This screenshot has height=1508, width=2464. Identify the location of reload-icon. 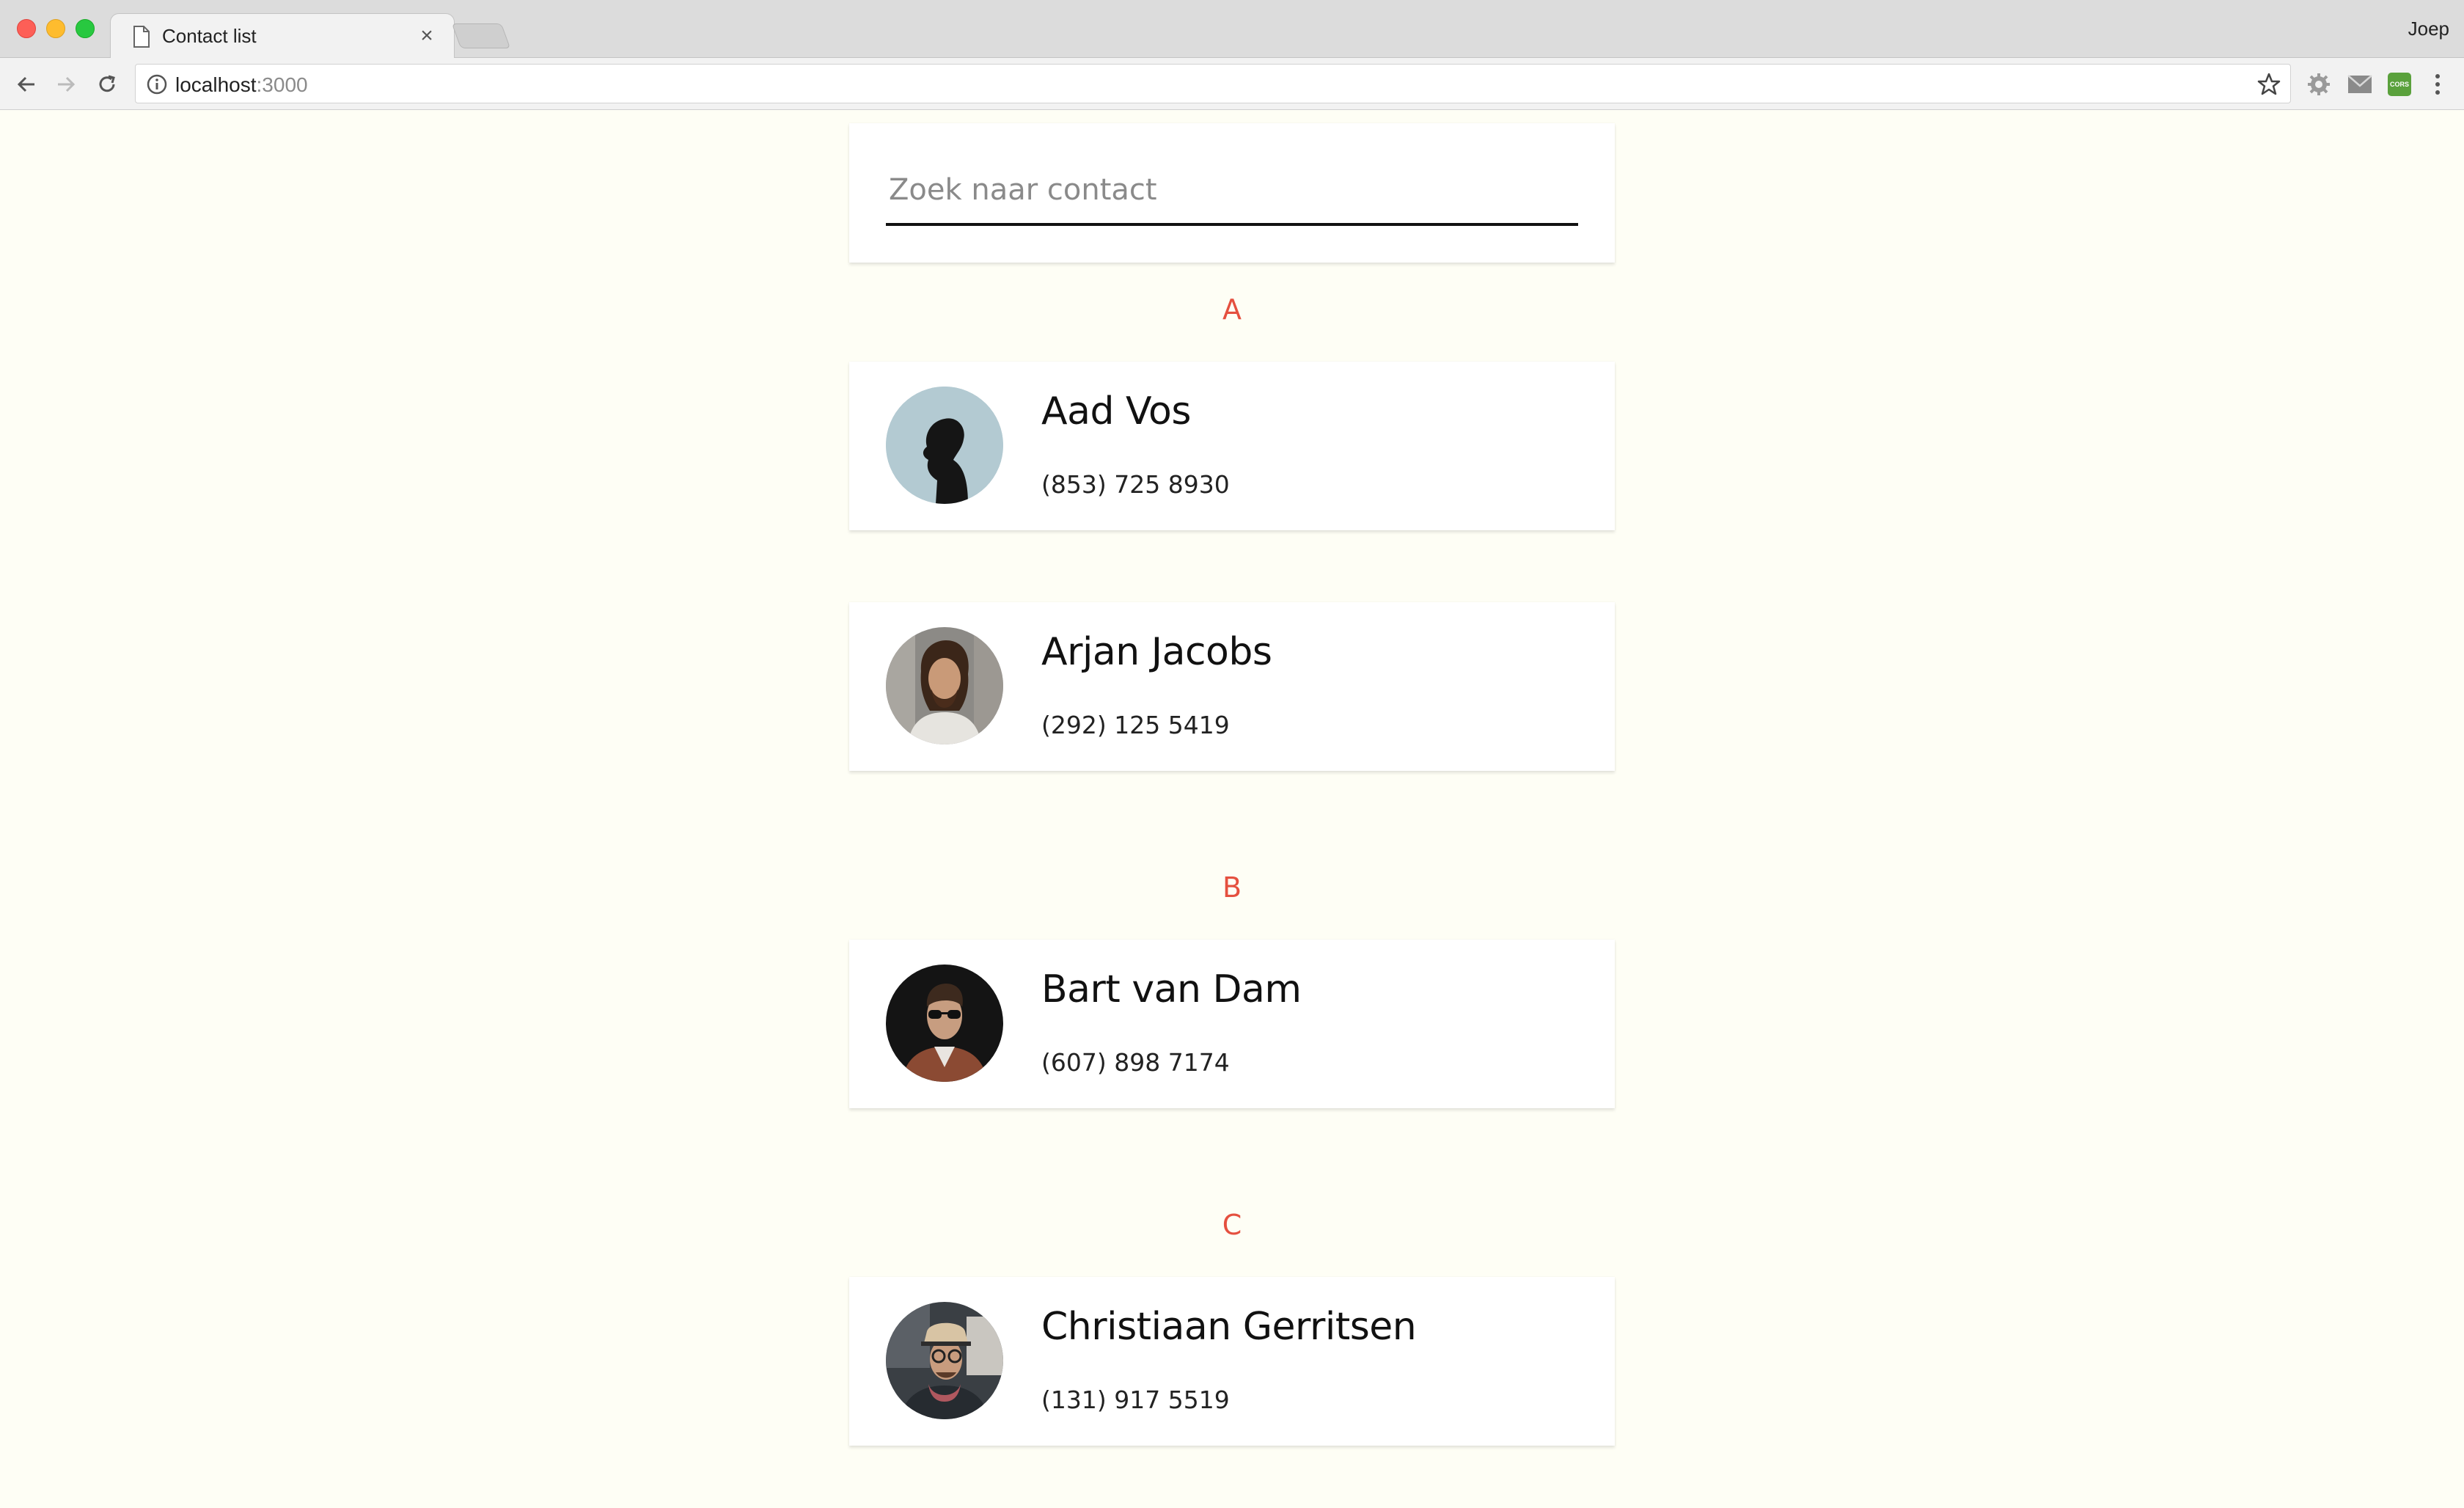
(107, 83).